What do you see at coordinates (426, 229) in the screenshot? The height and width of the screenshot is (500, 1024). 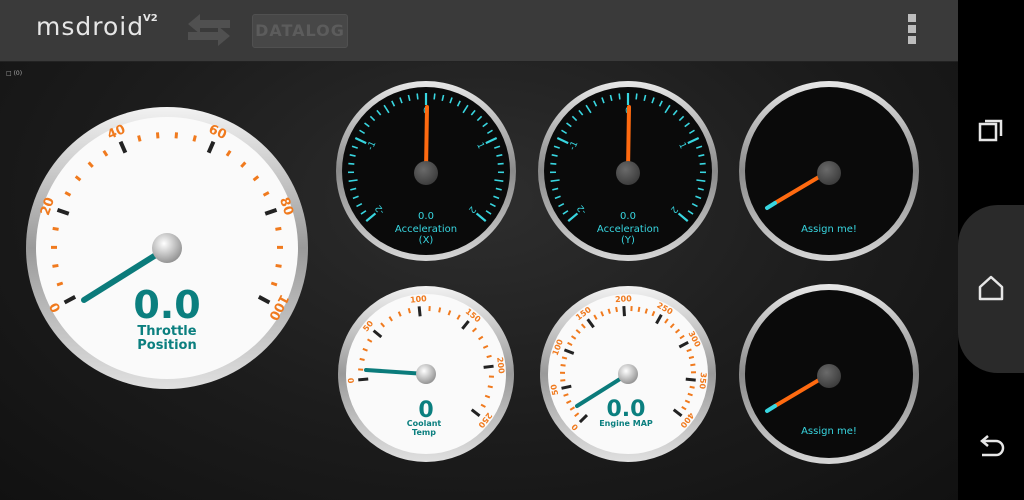 I see `accel-x-label-line1: Acceleration` at bounding box center [426, 229].